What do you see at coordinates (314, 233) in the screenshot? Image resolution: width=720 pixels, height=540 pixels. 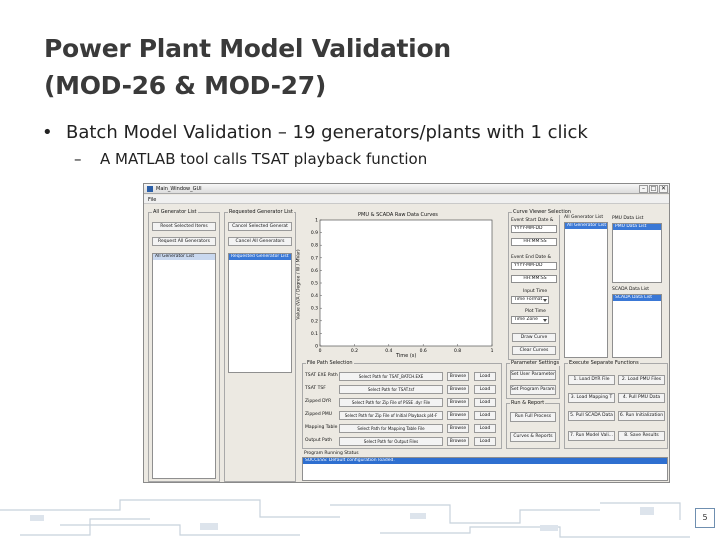 I see `y-tick-label: 0.9` at bounding box center [314, 233].